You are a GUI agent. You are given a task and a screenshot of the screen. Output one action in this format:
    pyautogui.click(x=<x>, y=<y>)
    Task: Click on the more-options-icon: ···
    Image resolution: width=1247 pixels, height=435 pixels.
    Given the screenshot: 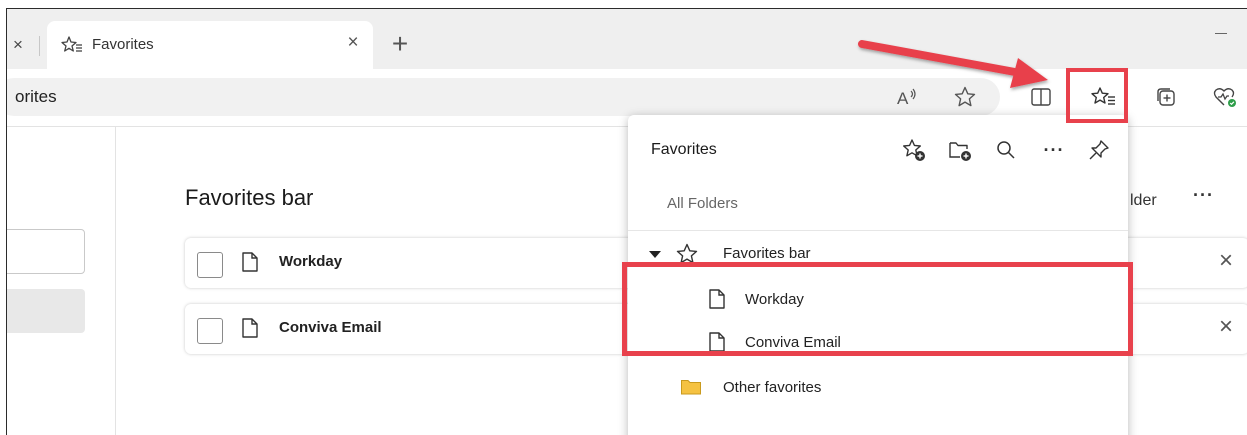 What is the action you would take?
    pyautogui.click(x=1054, y=150)
    